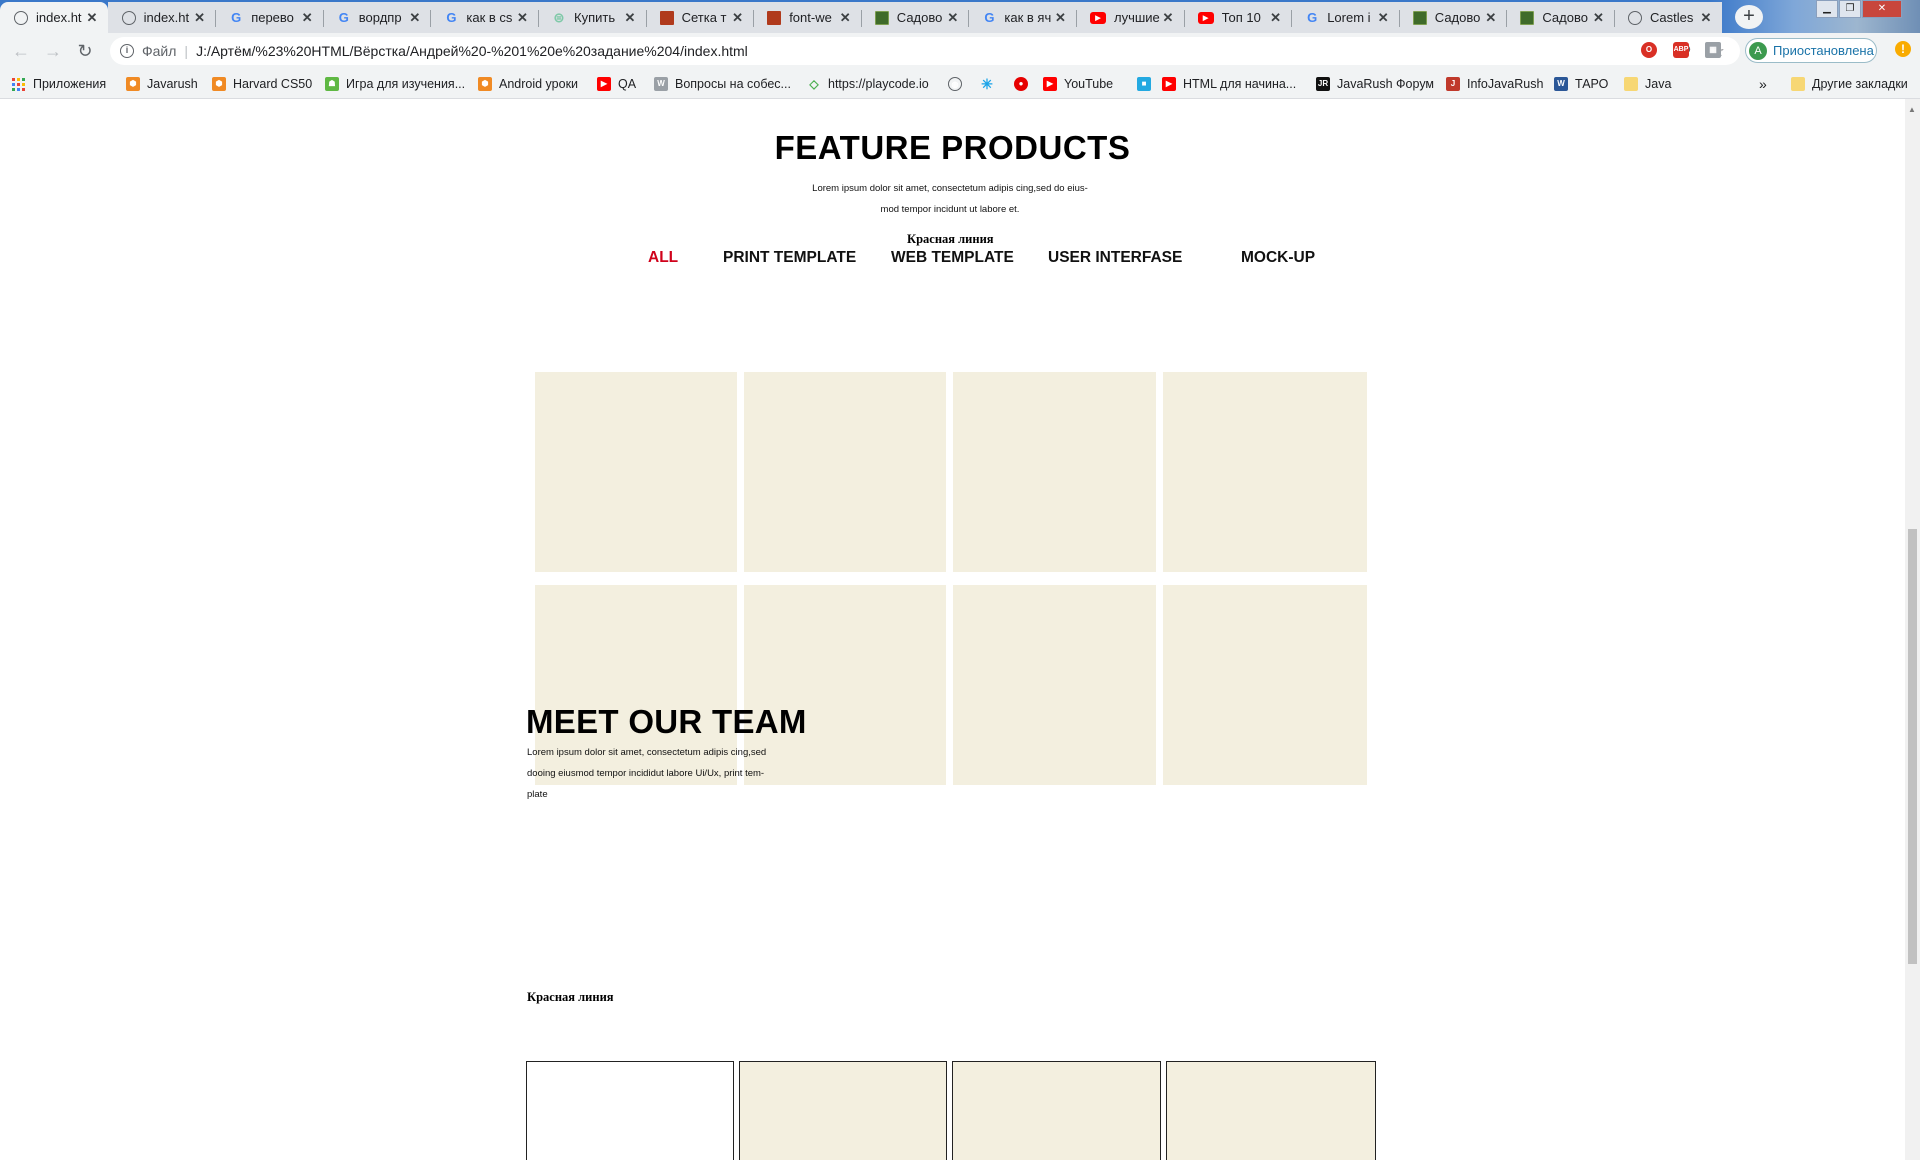  I want to click on site-info-icon: i, so click(127, 51).